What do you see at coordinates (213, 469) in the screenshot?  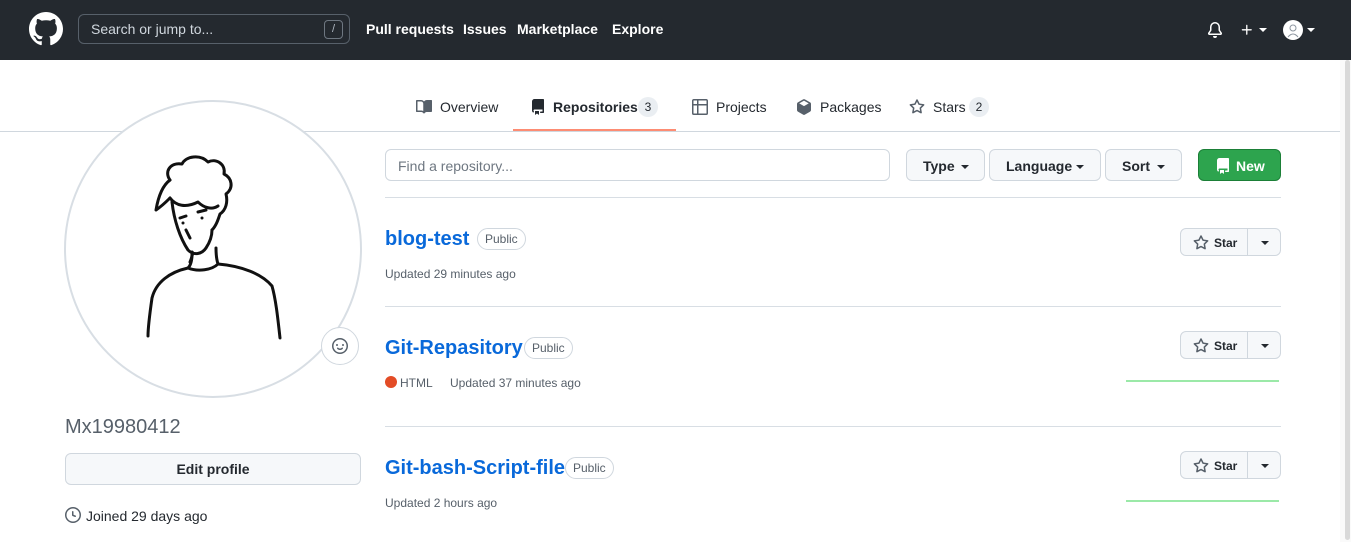 I see `edit-profile-button: Edit profile` at bounding box center [213, 469].